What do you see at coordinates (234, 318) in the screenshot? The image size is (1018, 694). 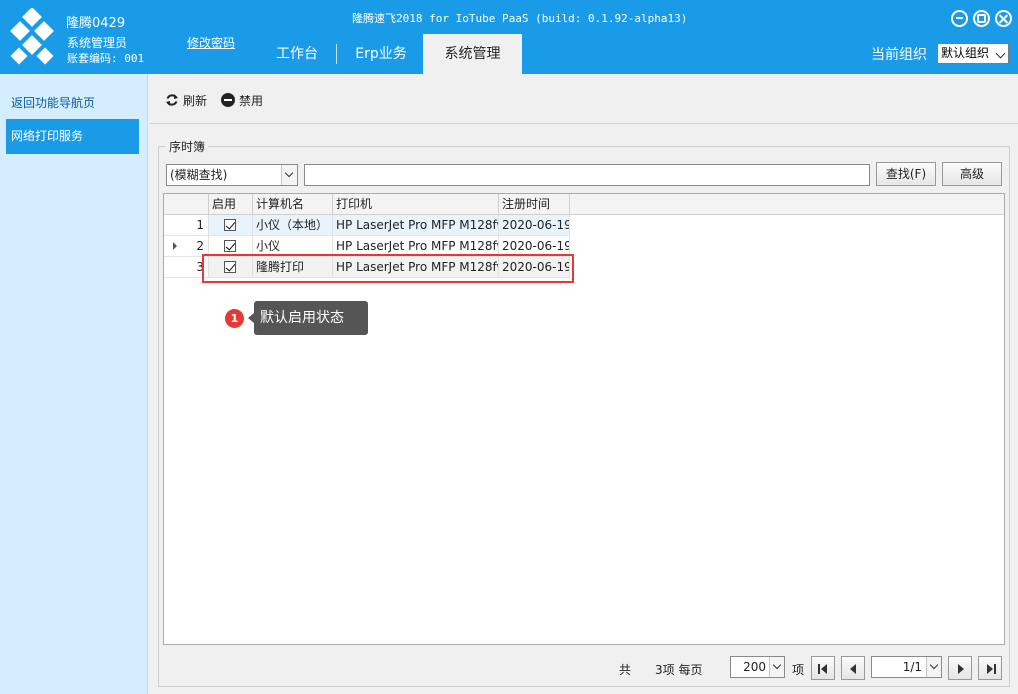 I see `callout-number: 1` at bounding box center [234, 318].